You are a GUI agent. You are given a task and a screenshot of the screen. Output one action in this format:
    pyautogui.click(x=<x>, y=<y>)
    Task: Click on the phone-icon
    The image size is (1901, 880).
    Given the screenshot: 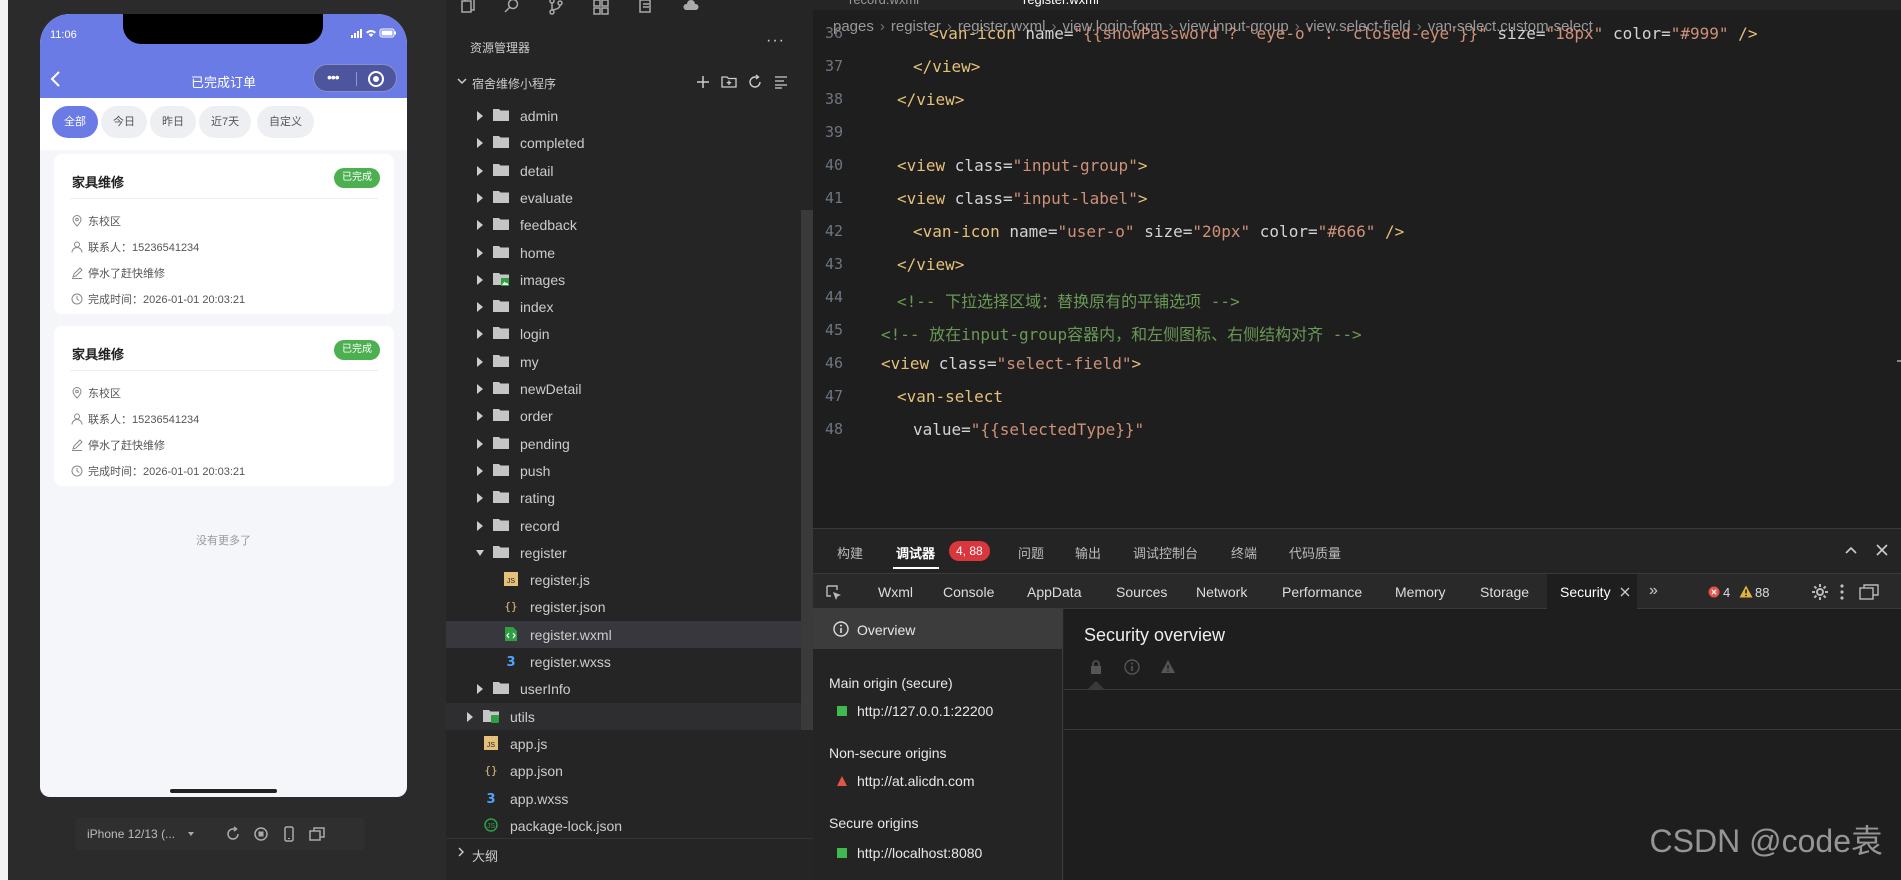 What is the action you would take?
    pyautogui.click(x=289, y=834)
    